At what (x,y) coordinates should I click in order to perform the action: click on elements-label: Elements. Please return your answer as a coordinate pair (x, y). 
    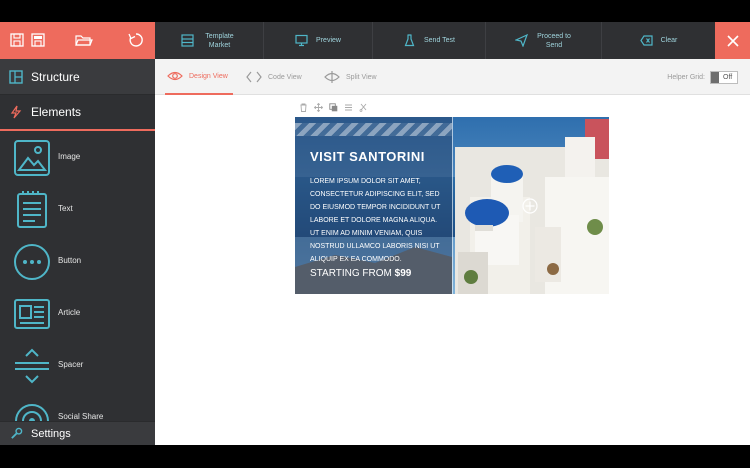
    Looking at the image, I should click on (56, 112).